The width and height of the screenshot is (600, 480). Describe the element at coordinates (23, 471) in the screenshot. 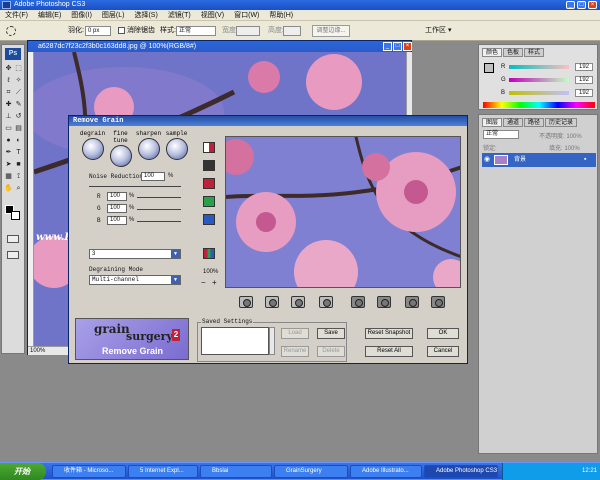

I see `start-button: 开始` at that location.